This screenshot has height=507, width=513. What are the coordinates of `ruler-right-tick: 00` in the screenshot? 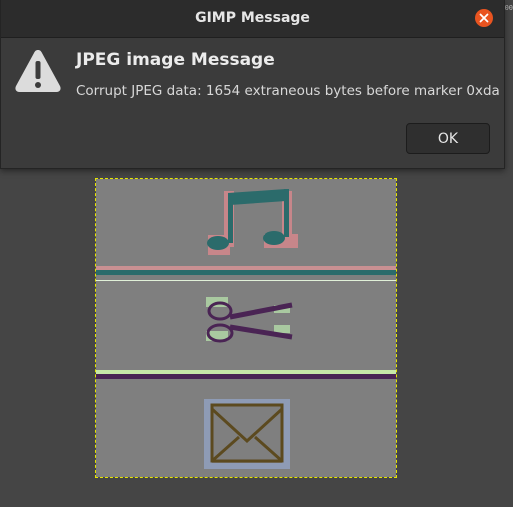 It's located at (508, 8).